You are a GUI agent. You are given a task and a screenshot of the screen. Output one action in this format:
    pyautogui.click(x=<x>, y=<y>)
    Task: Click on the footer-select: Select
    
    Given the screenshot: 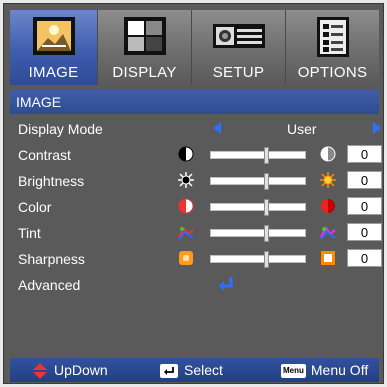 What is the action you would take?
    pyautogui.click(x=191, y=370)
    